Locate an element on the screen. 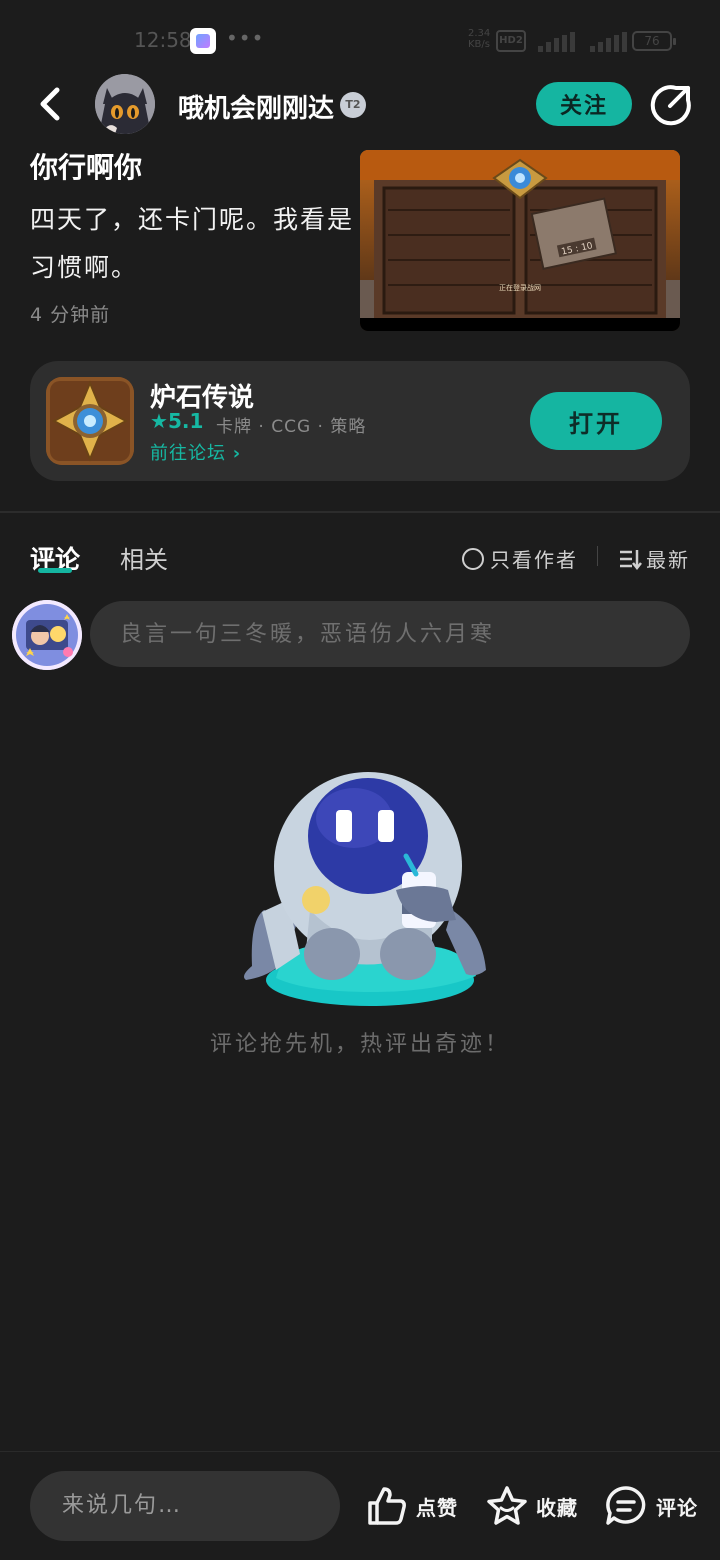 This screenshot has width=720, height=1560. game-icon is located at coordinates (90, 421).